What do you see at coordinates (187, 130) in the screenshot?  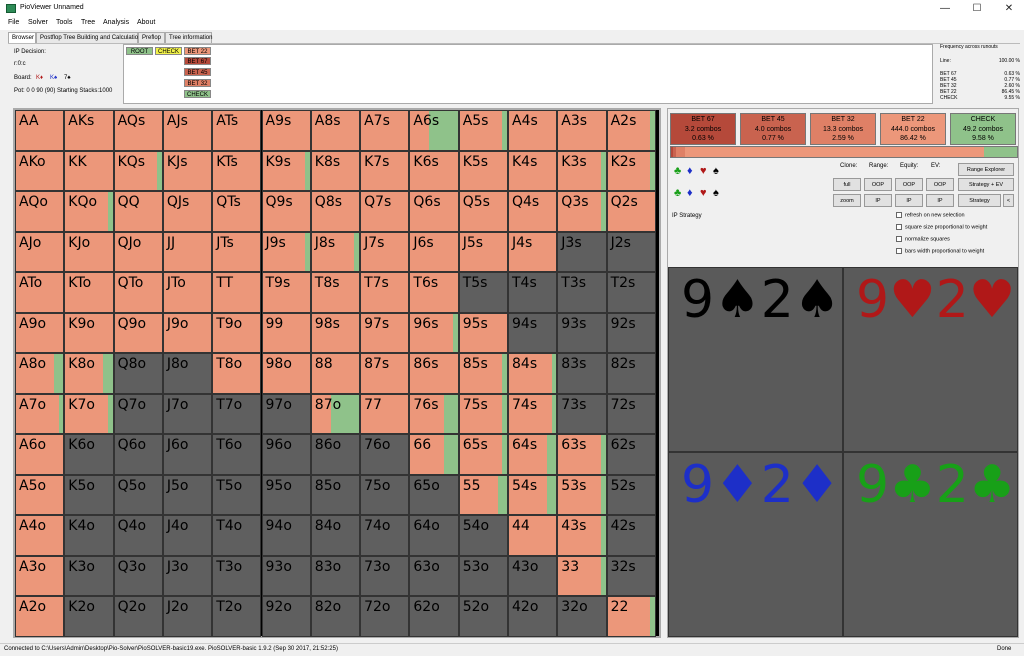 I see `hand-cell: AJs` at bounding box center [187, 130].